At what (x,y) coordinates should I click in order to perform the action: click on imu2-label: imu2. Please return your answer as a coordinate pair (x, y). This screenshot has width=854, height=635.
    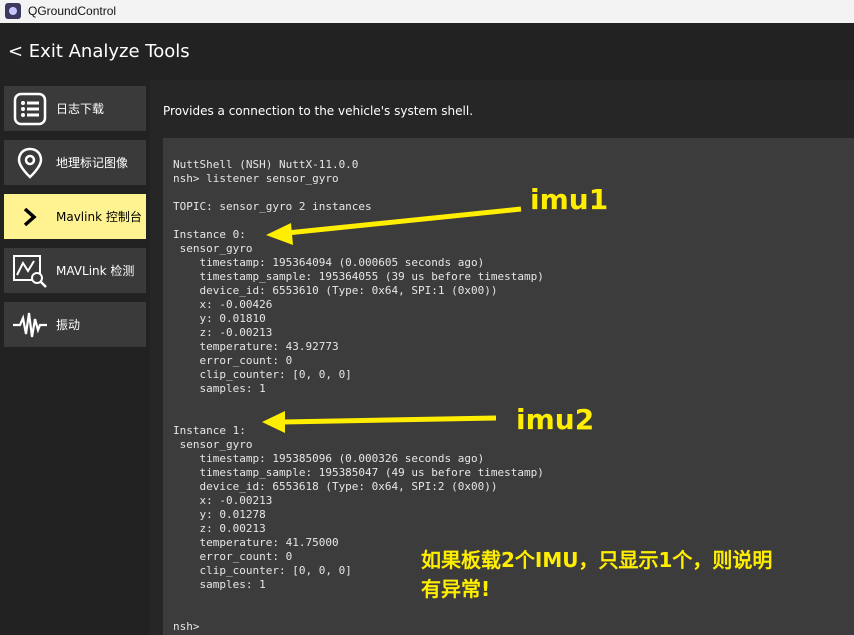
    Looking at the image, I should click on (555, 419).